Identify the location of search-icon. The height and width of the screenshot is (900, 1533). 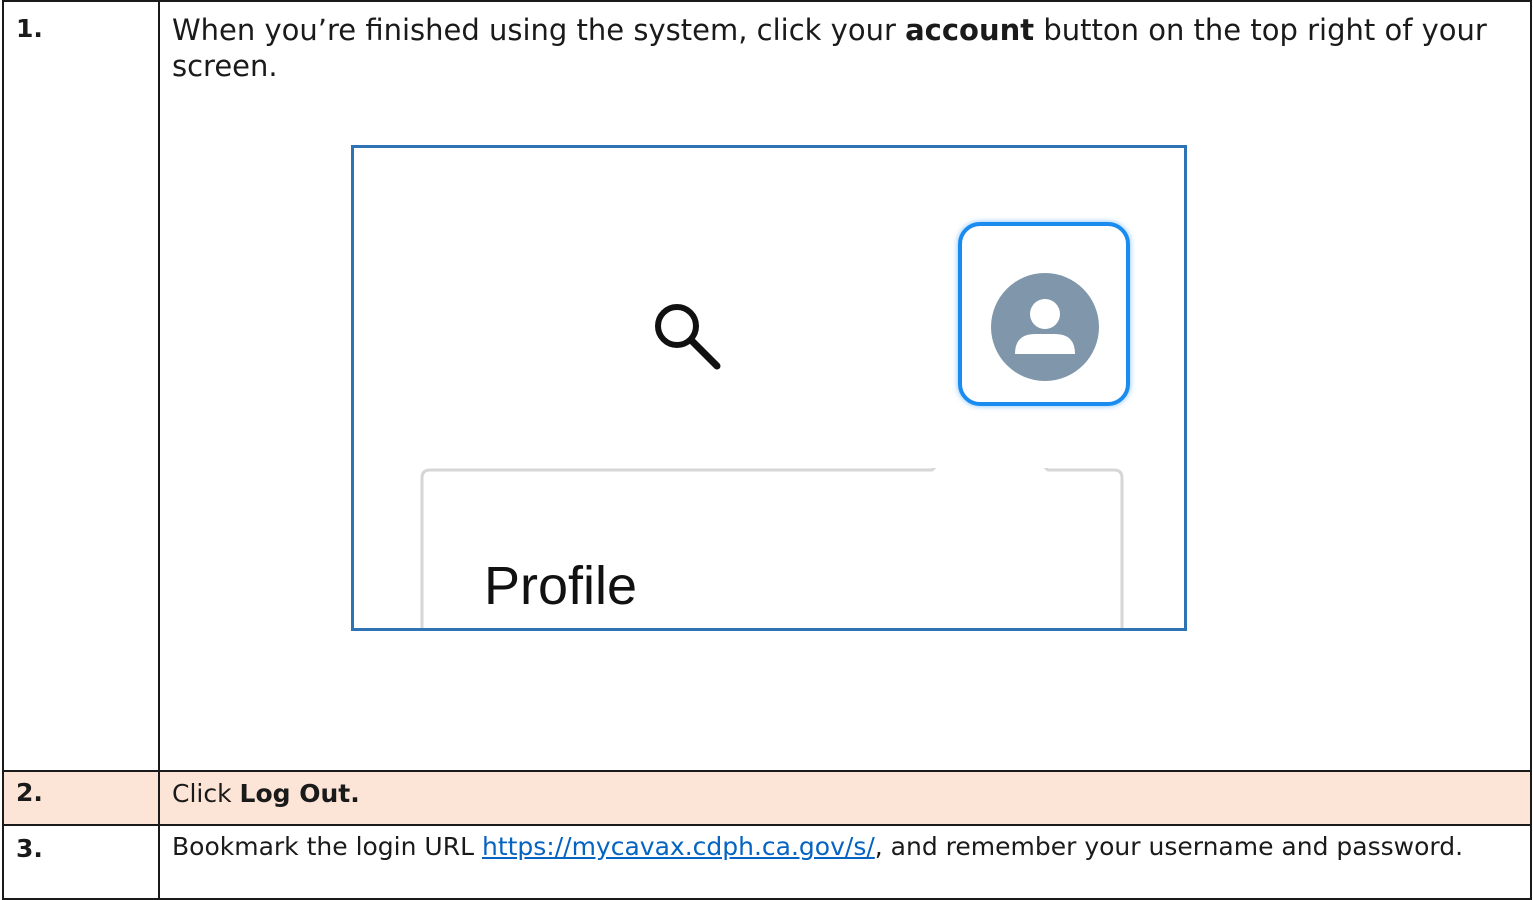
(692, 338).